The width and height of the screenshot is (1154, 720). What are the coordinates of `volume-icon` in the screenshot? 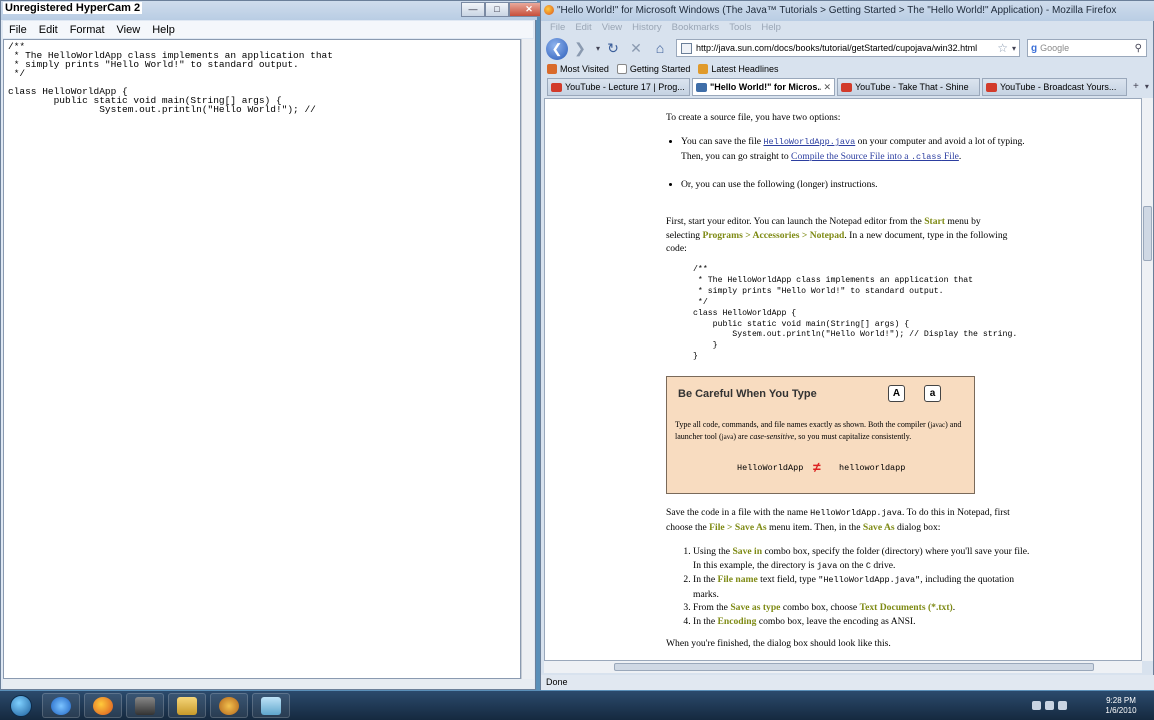 It's located at (1049, 705).